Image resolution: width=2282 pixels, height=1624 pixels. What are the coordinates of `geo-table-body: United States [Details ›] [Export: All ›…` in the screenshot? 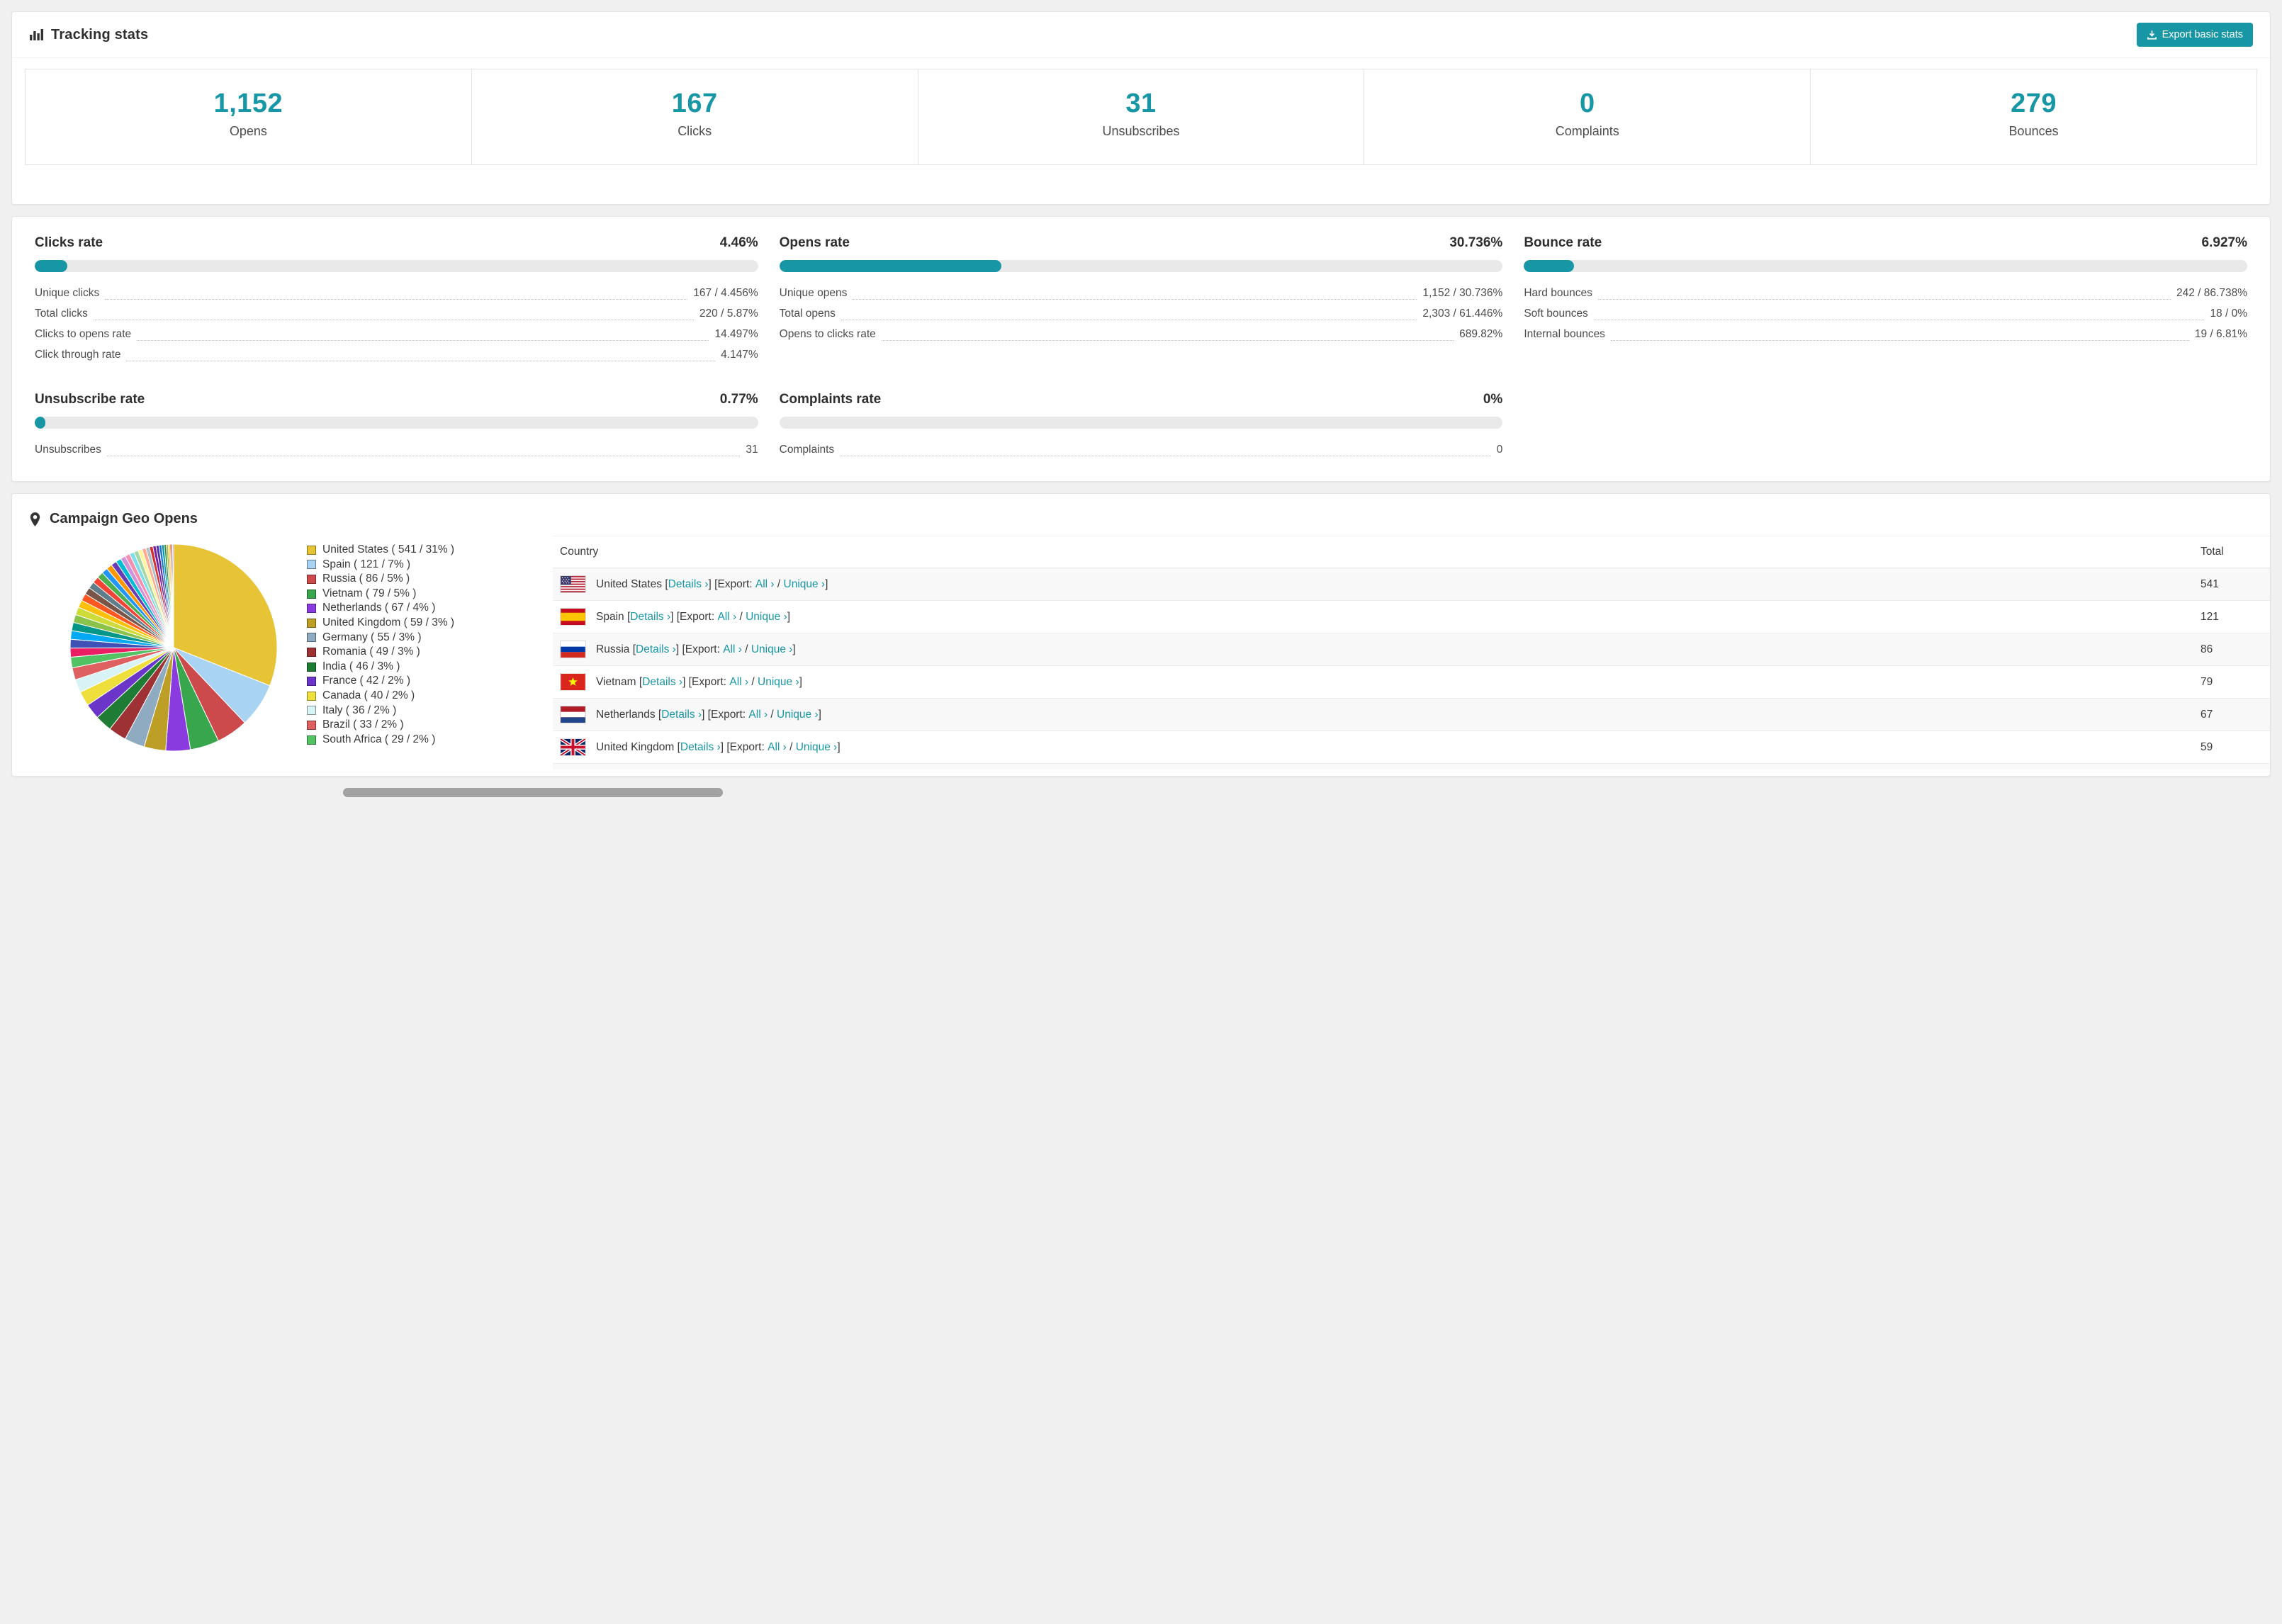 It's located at (1411, 668).